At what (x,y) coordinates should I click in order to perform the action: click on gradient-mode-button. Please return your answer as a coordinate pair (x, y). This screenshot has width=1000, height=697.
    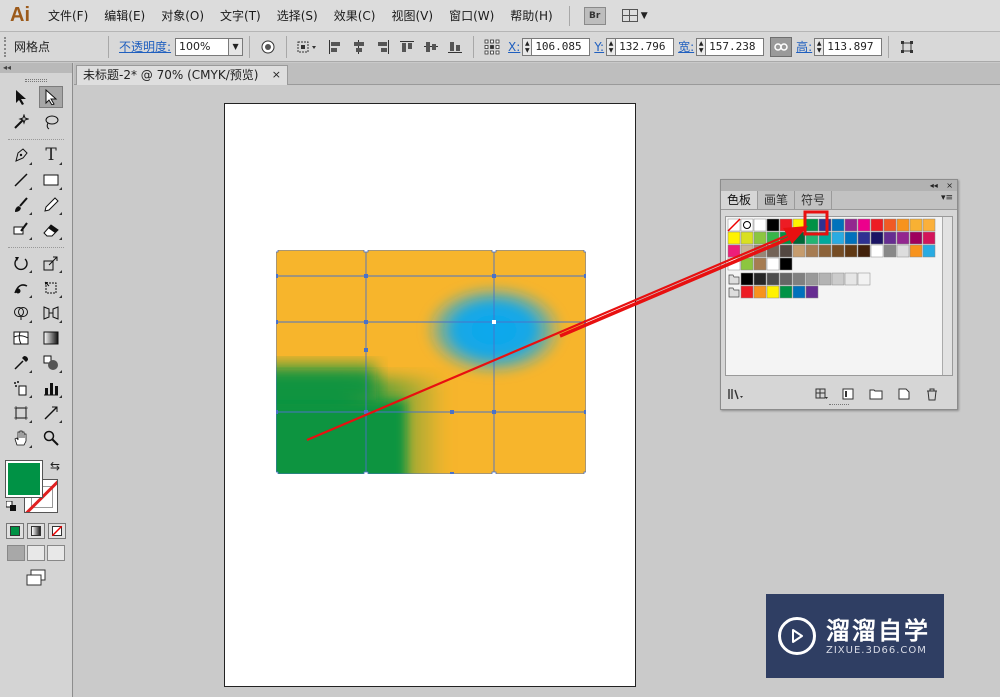
    Looking at the image, I should click on (36, 531).